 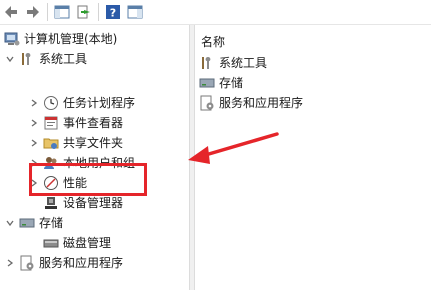 What do you see at coordinates (87, 243) in the screenshot?
I see `tree-item-label: 磁盘管理` at bounding box center [87, 243].